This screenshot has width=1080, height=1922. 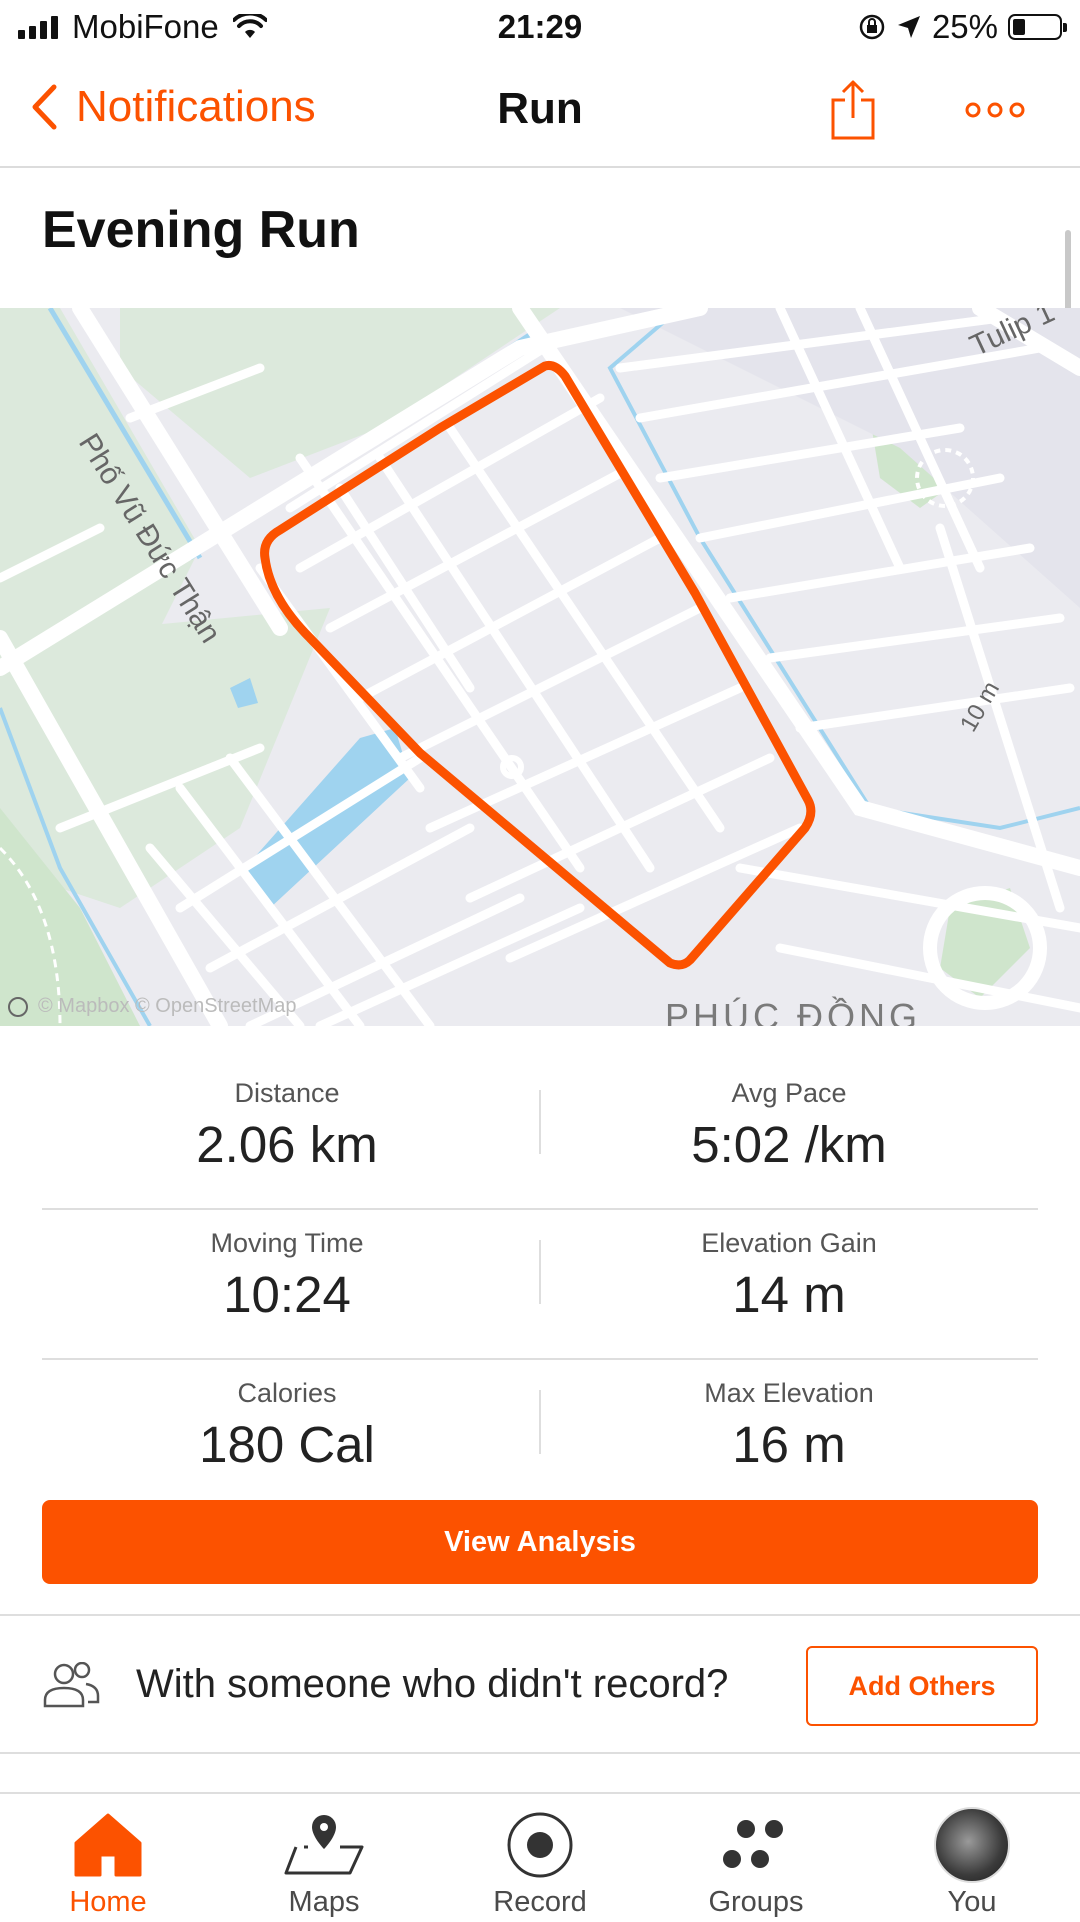 I want to click on battery-percent: 25%, so click(x=964, y=26).